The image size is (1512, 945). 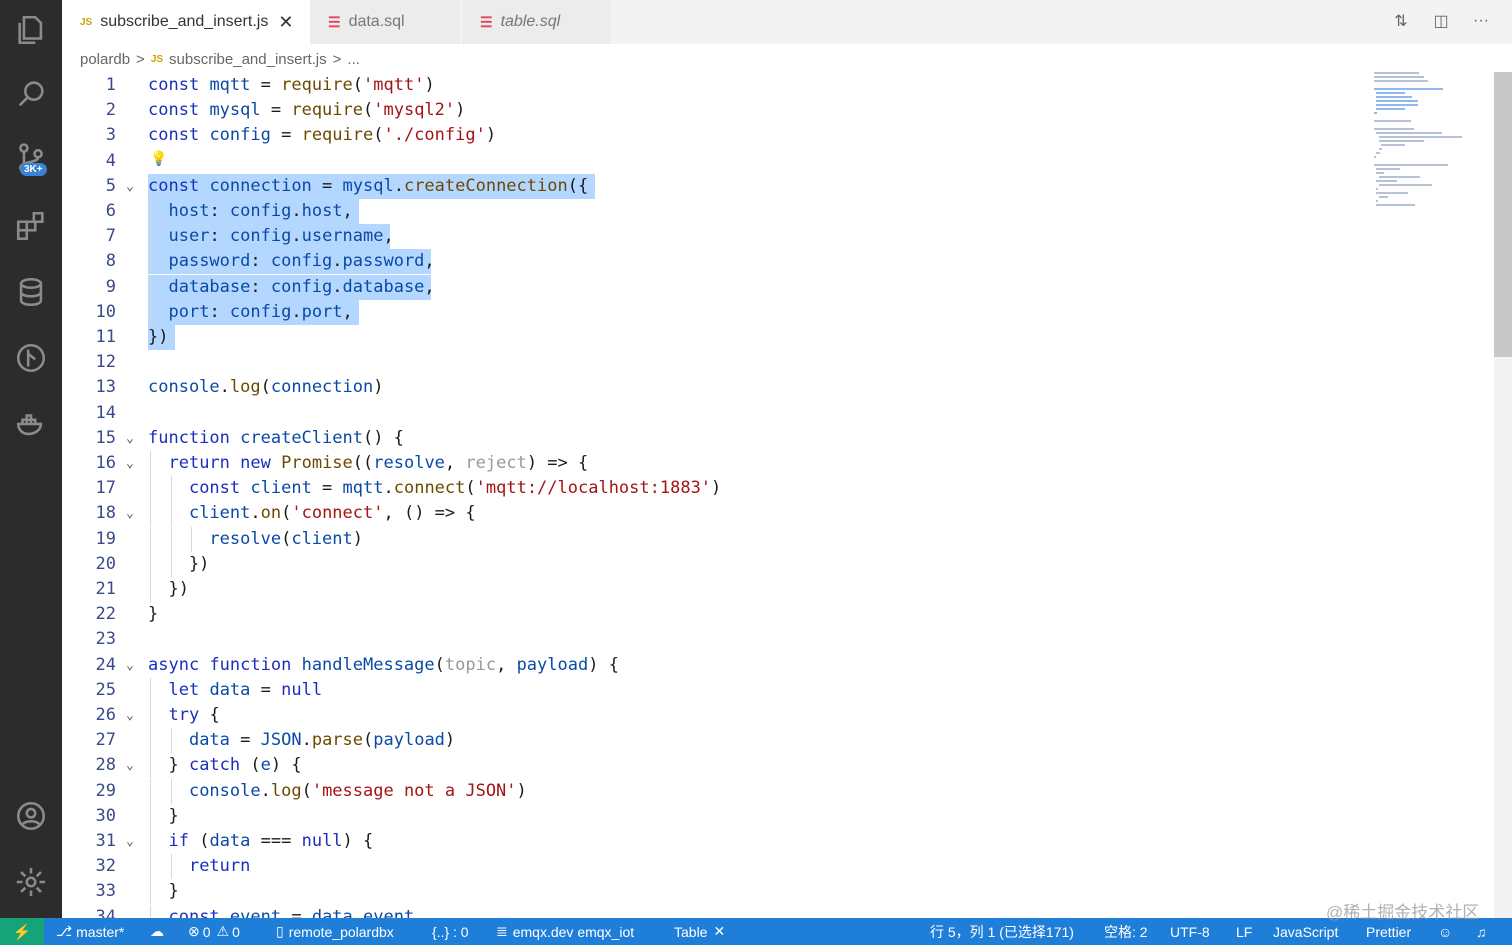 What do you see at coordinates (105, 59) in the screenshot?
I see `breadcrumb-folder: polardb` at bounding box center [105, 59].